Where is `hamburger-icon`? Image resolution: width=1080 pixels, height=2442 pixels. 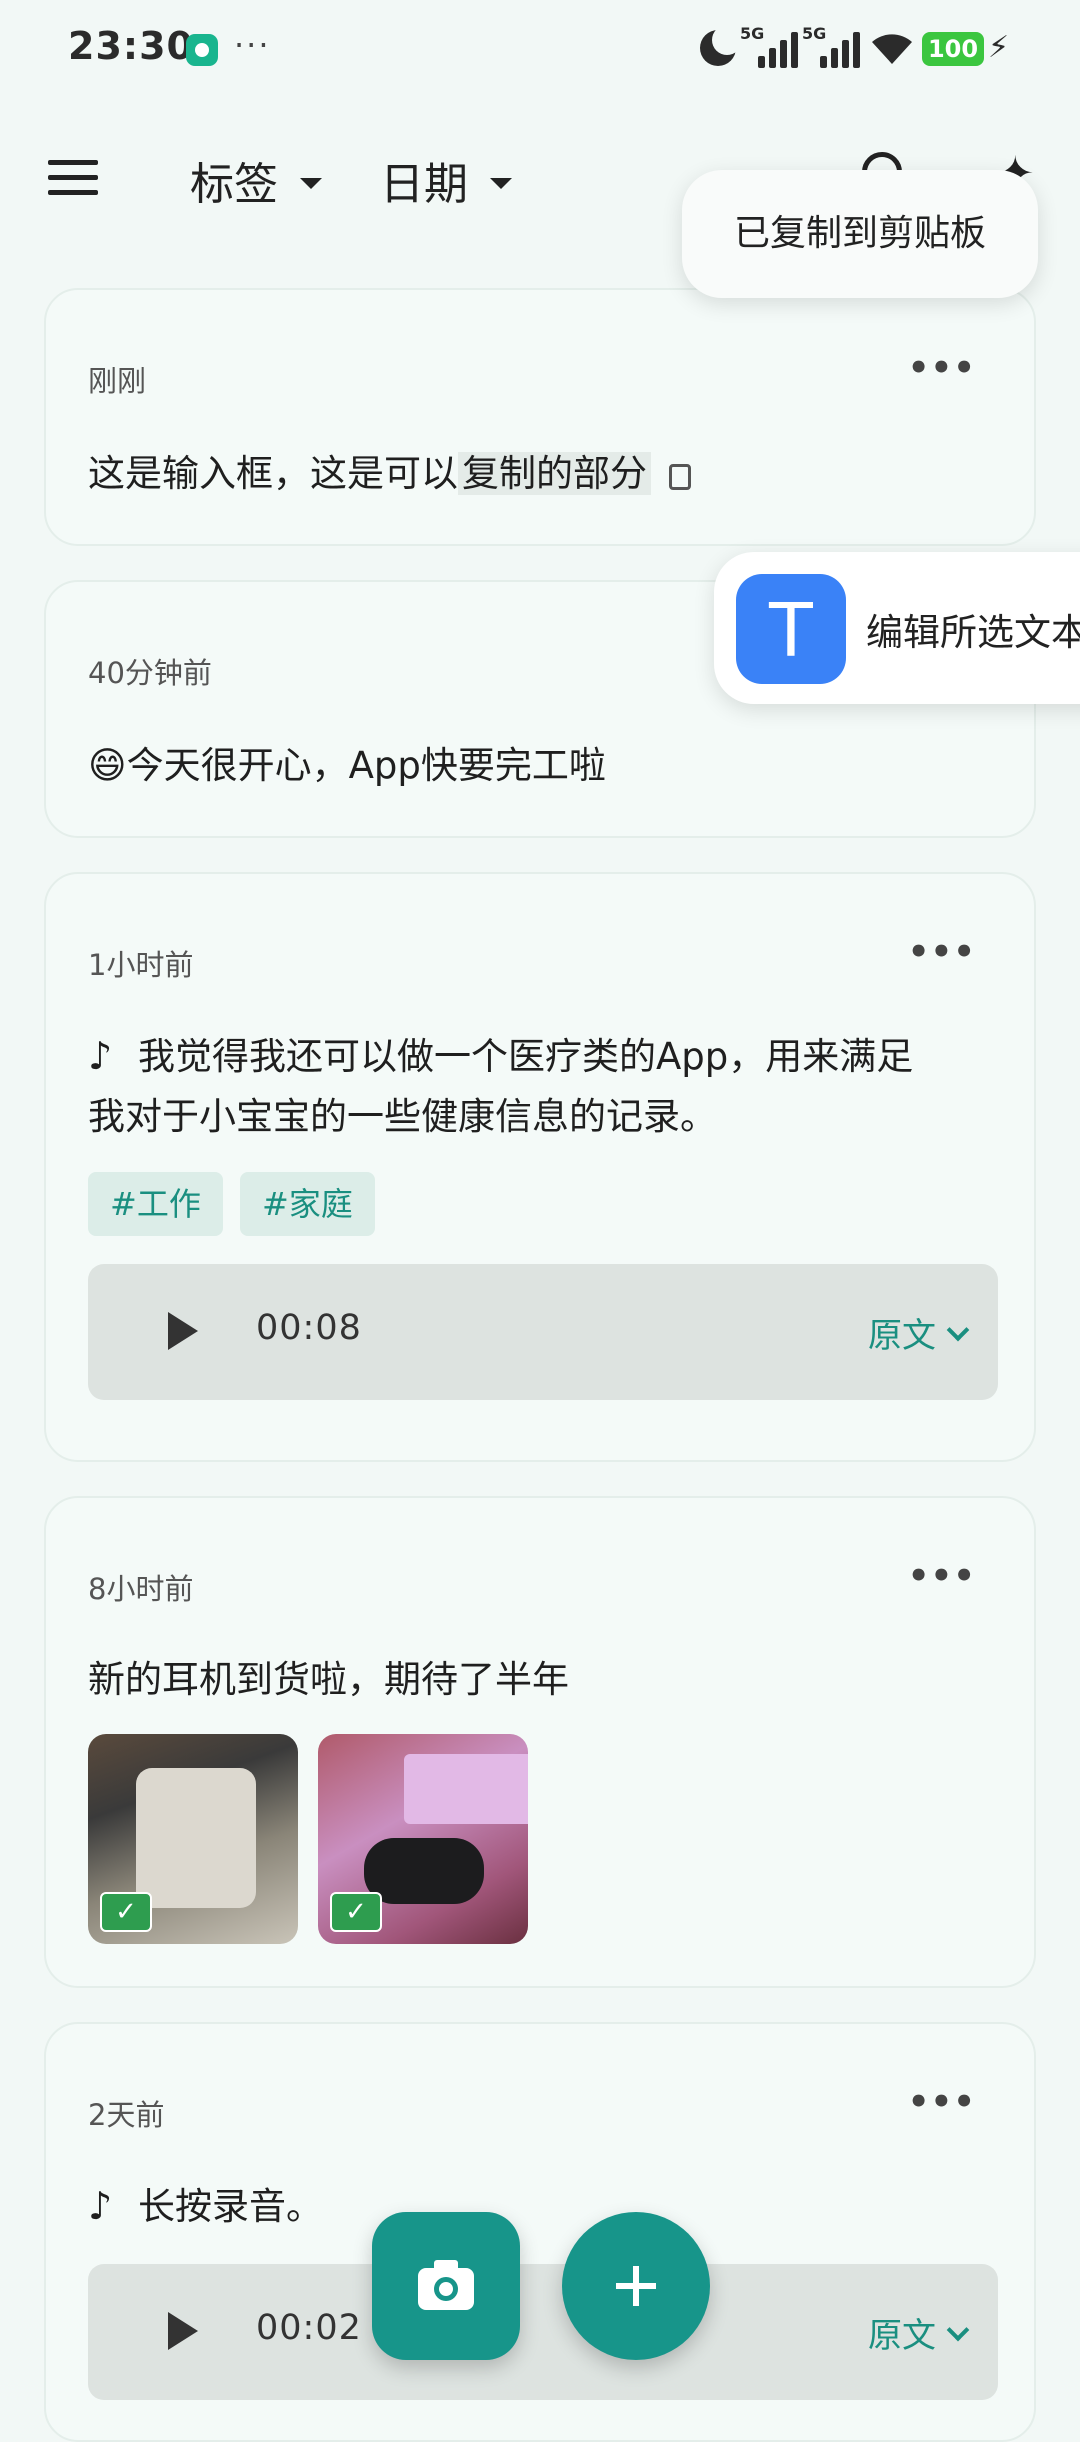 hamburger-icon is located at coordinates (73, 178).